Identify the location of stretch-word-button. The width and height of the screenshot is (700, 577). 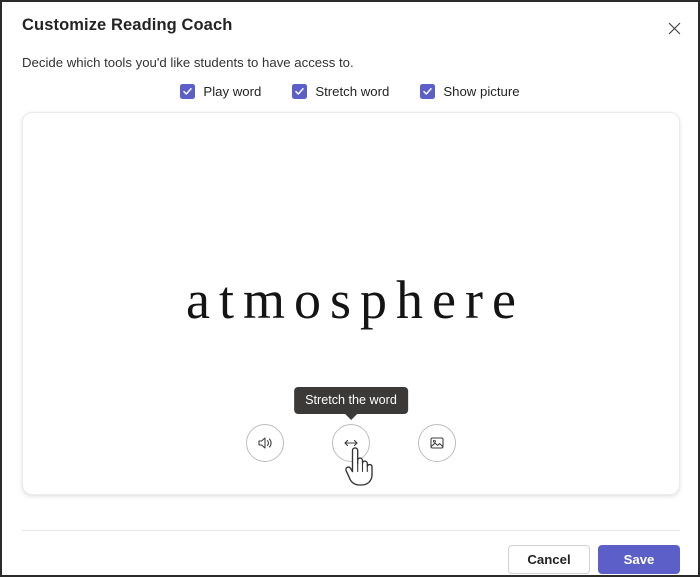
(351, 443).